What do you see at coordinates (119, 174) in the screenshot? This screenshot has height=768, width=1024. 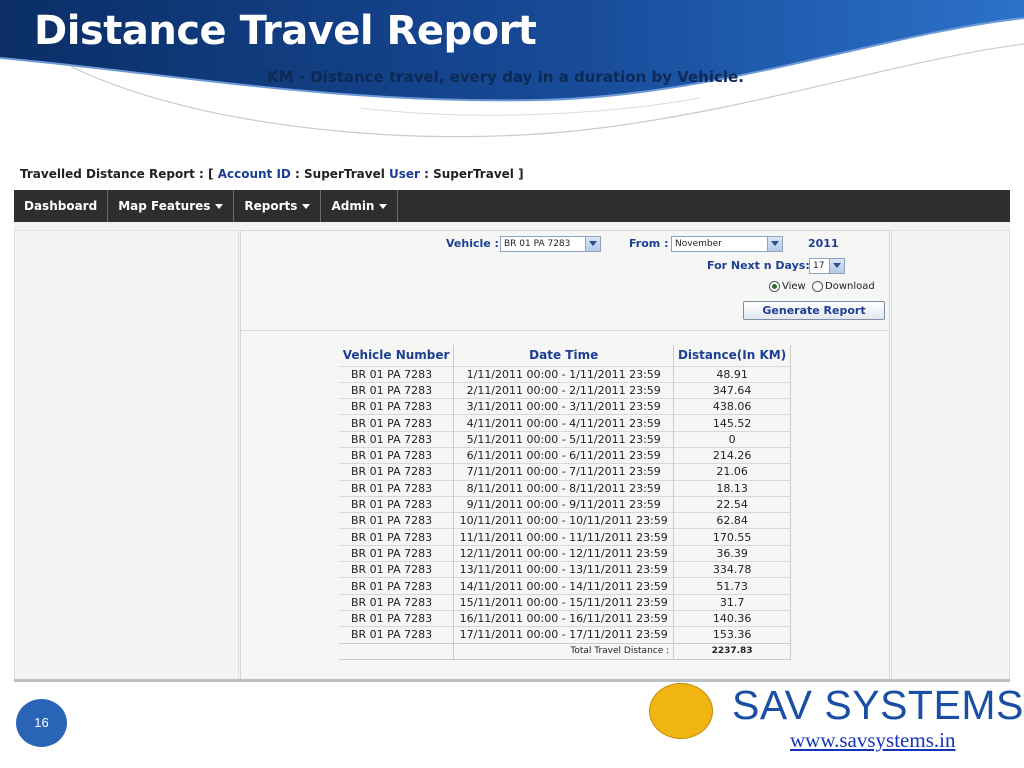 I see `titlebar-prefix: Travelled Distance Report : [` at bounding box center [119, 174].